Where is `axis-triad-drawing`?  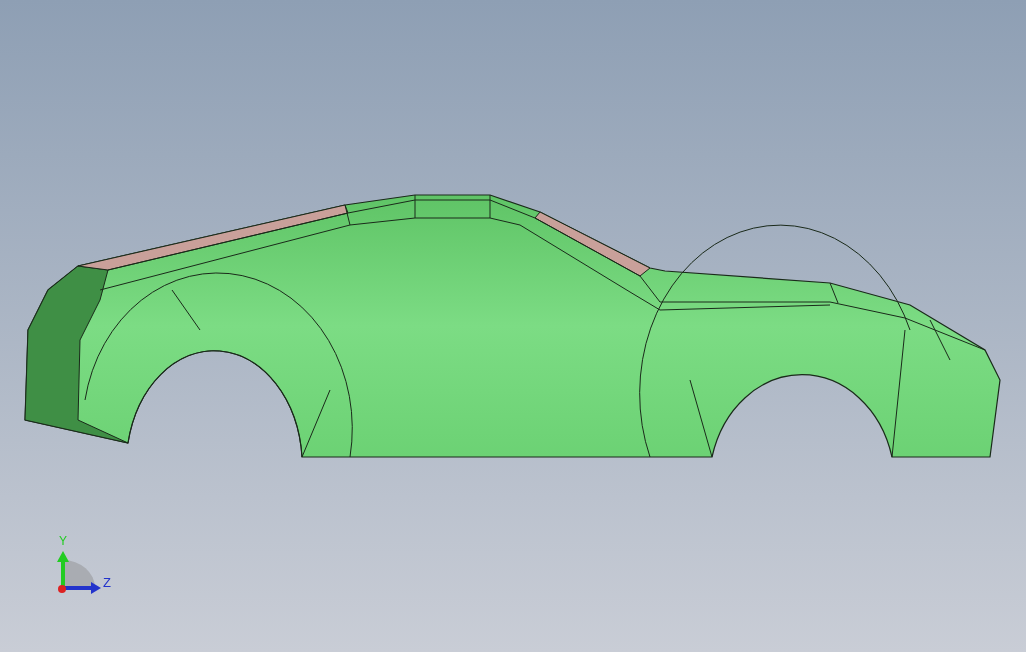
axis-triad-drawing is located at coordinates (79, 572).